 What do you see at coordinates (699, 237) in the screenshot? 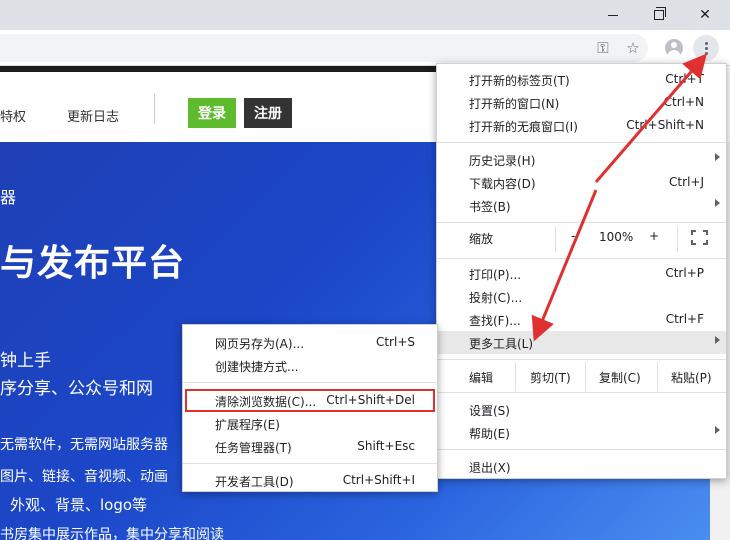
I see `fullscreen-icon` at bounding box center [699, 237].